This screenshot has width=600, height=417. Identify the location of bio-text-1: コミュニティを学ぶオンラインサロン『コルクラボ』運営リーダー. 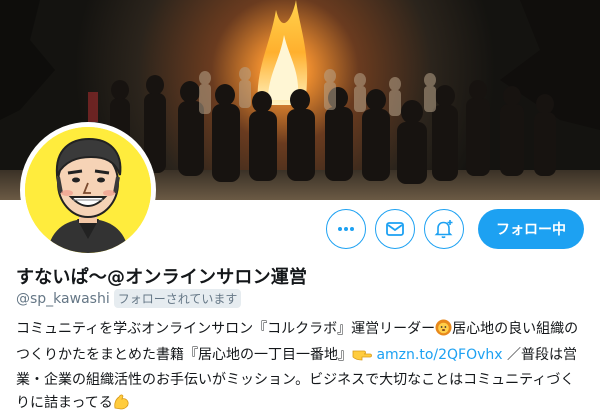
(226, 329).